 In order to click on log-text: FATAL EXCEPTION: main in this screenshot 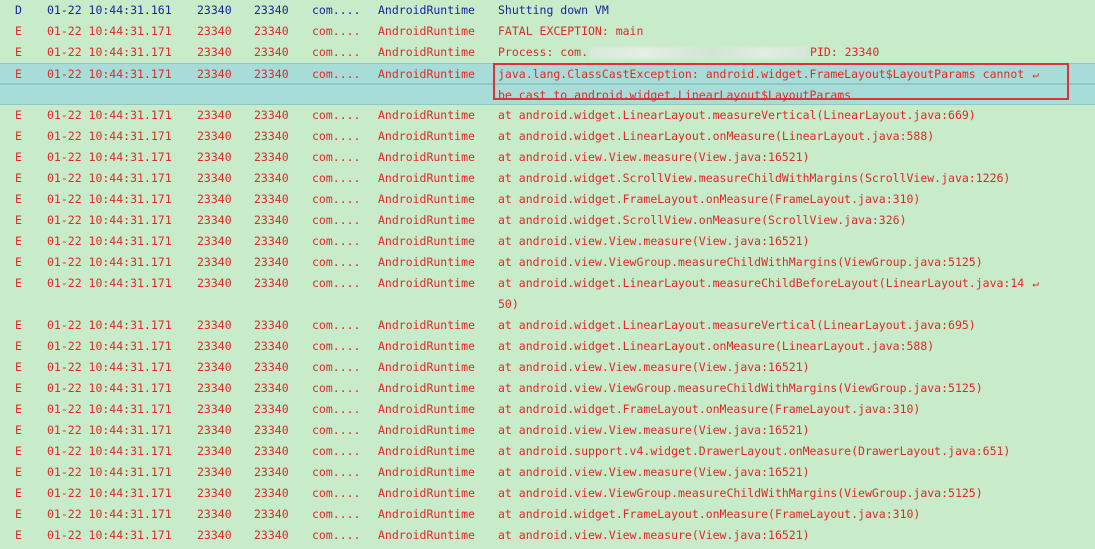, I will do `click(571, 31)`.